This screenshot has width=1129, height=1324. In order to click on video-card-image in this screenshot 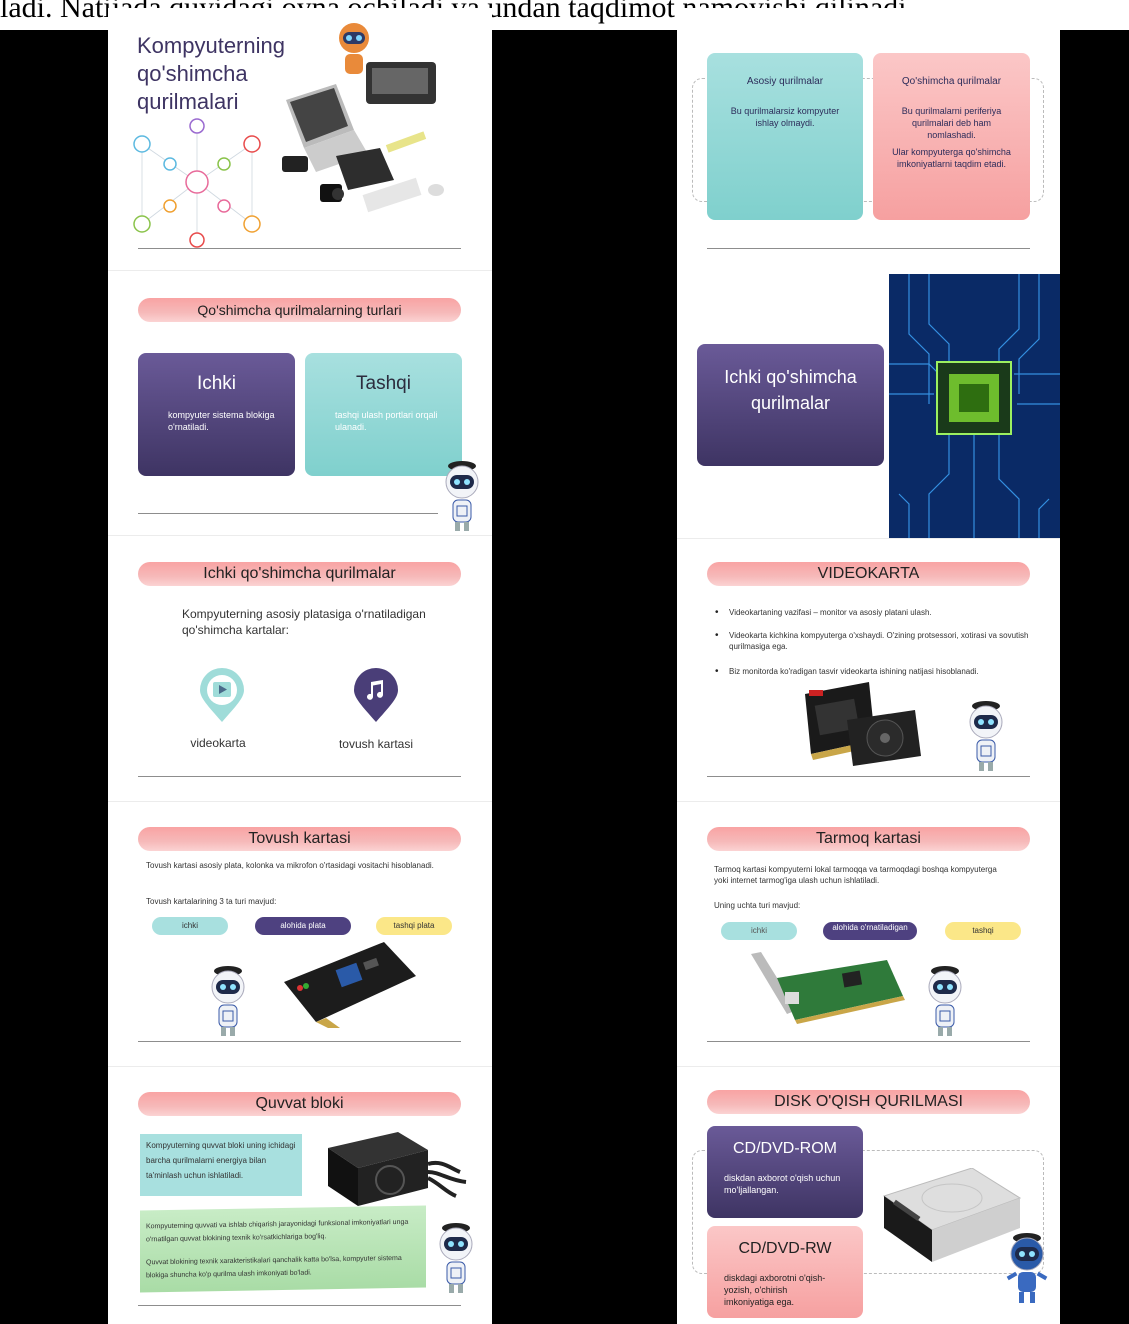, I will do `click(861, 726)`.